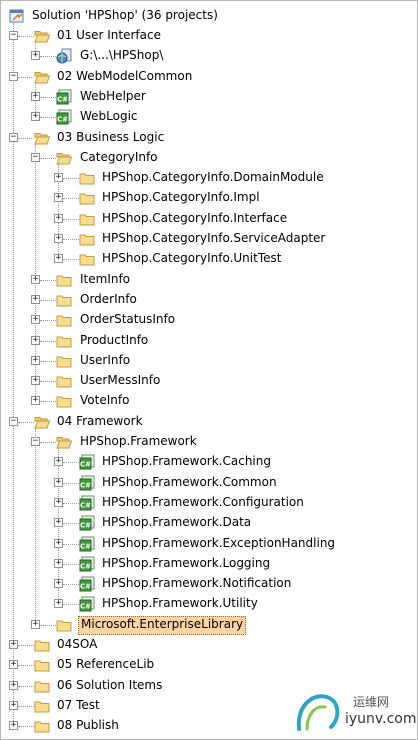 Image resolution: width=418 pixels, height=740 pixels. Describe the element at coordinates (197, 583) in the screenshot. I see `tree-node-label: HPShop.Framework.Notification` at that location.